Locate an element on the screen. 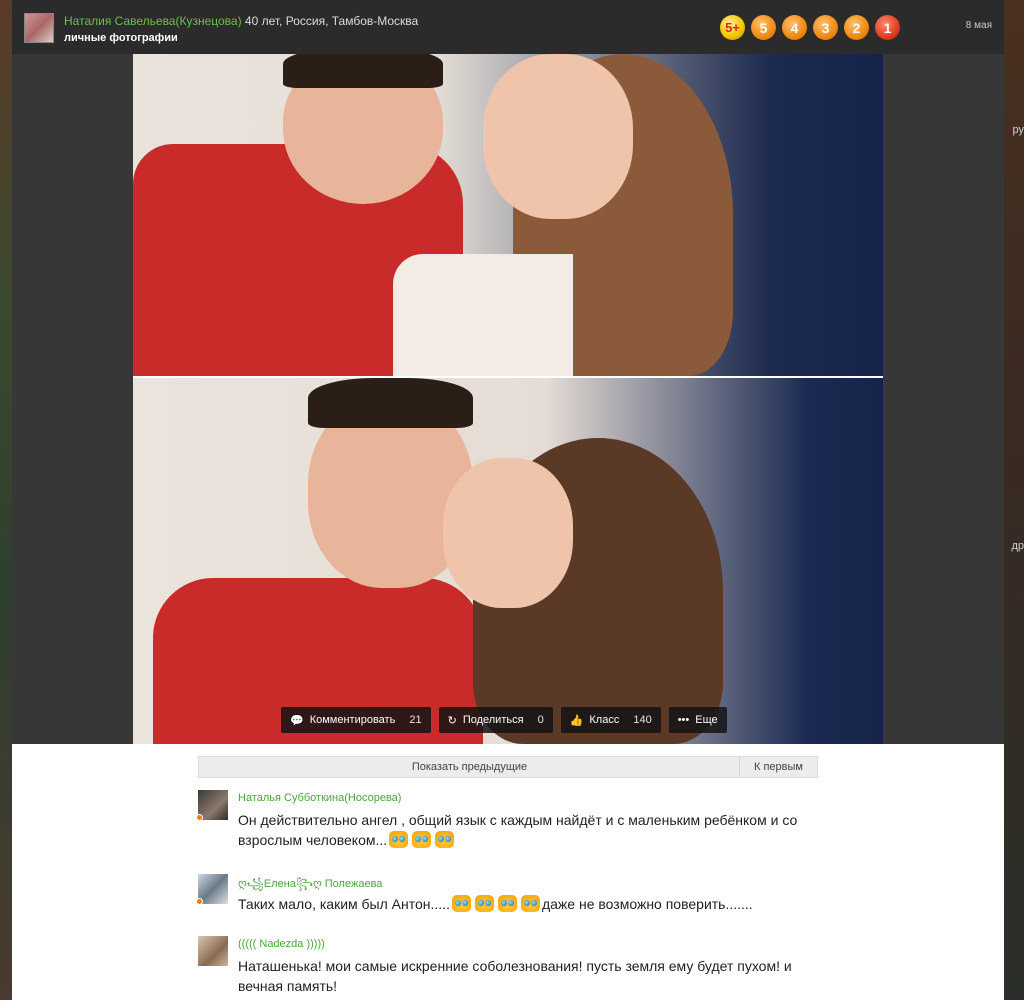 The width and height of the screenshot is (1024, 1000). comment-icon: 💬 is located at coordinates (297, 720).